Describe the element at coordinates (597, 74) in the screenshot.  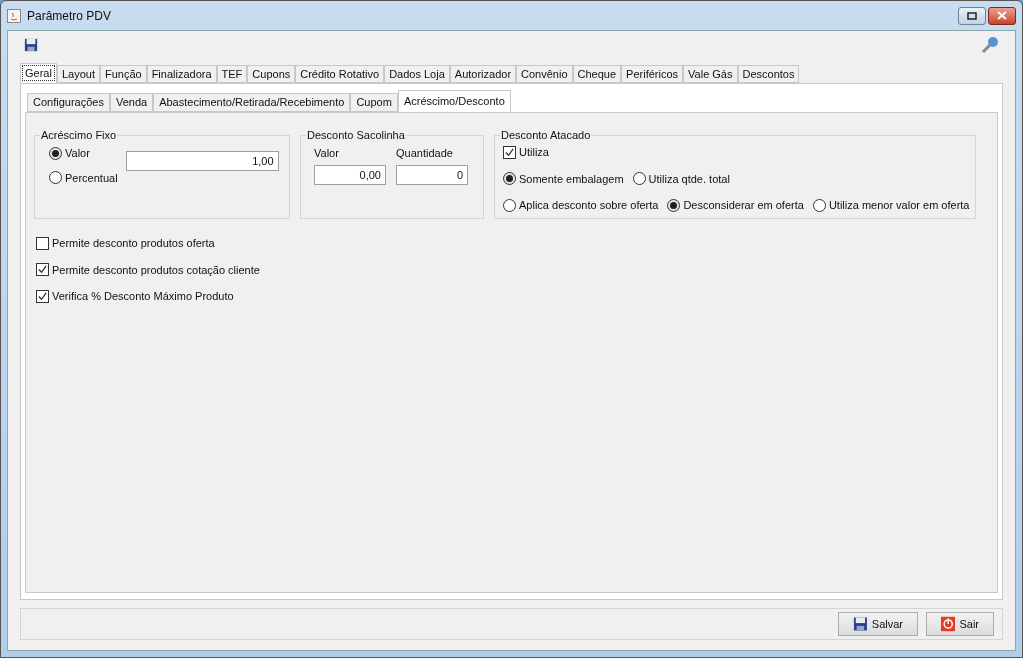
I see `tab: Cheque` at that location.